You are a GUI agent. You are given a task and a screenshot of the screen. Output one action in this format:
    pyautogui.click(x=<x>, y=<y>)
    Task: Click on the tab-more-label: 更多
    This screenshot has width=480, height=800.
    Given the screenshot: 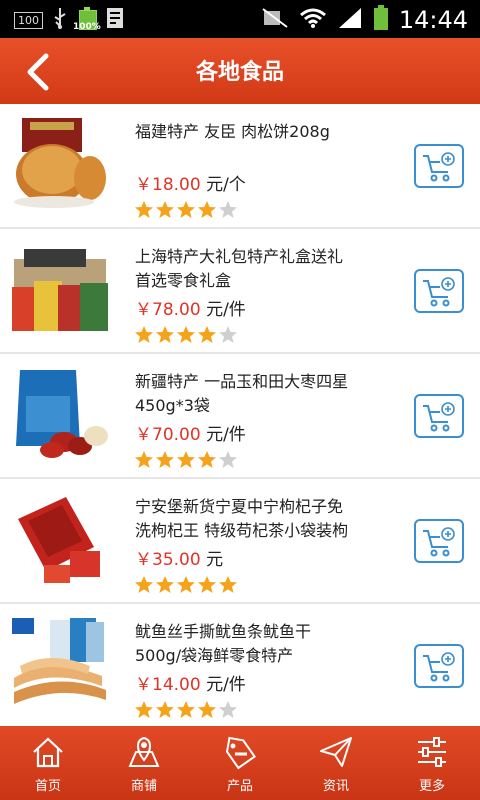 What is the action you would take?
    pyautogui.click(x=431, y=786)
    